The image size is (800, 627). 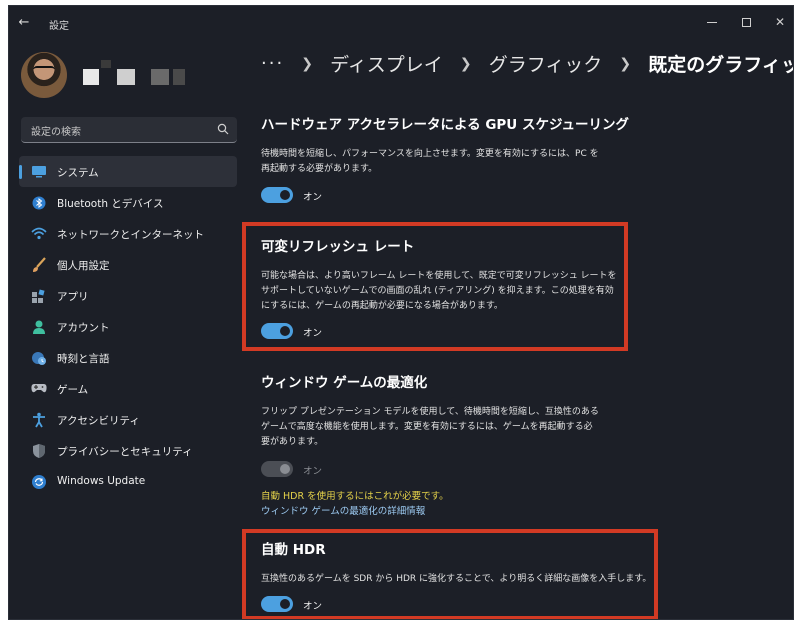 I want to click on accessibility-icon, so click(x=39, y=420).